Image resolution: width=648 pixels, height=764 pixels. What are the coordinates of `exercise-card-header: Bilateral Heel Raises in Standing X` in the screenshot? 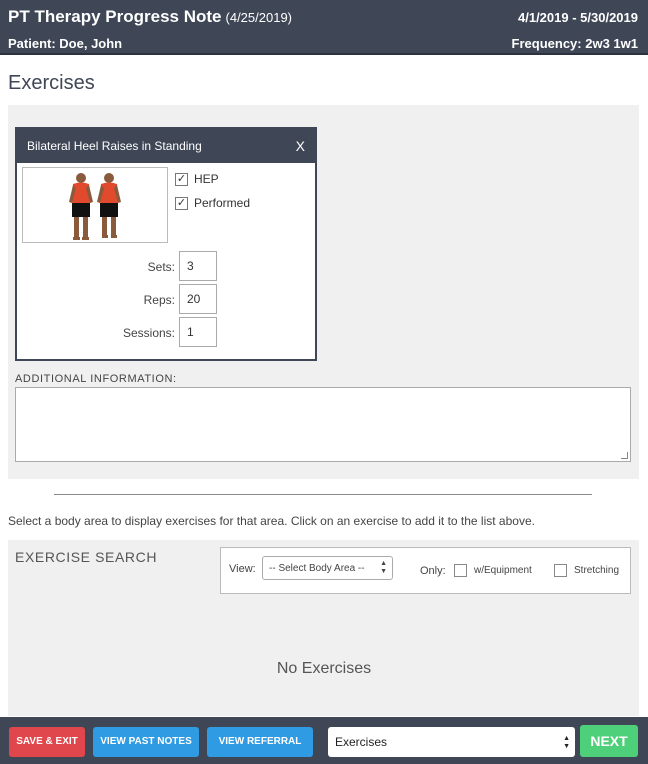 It's located at (166, 146).